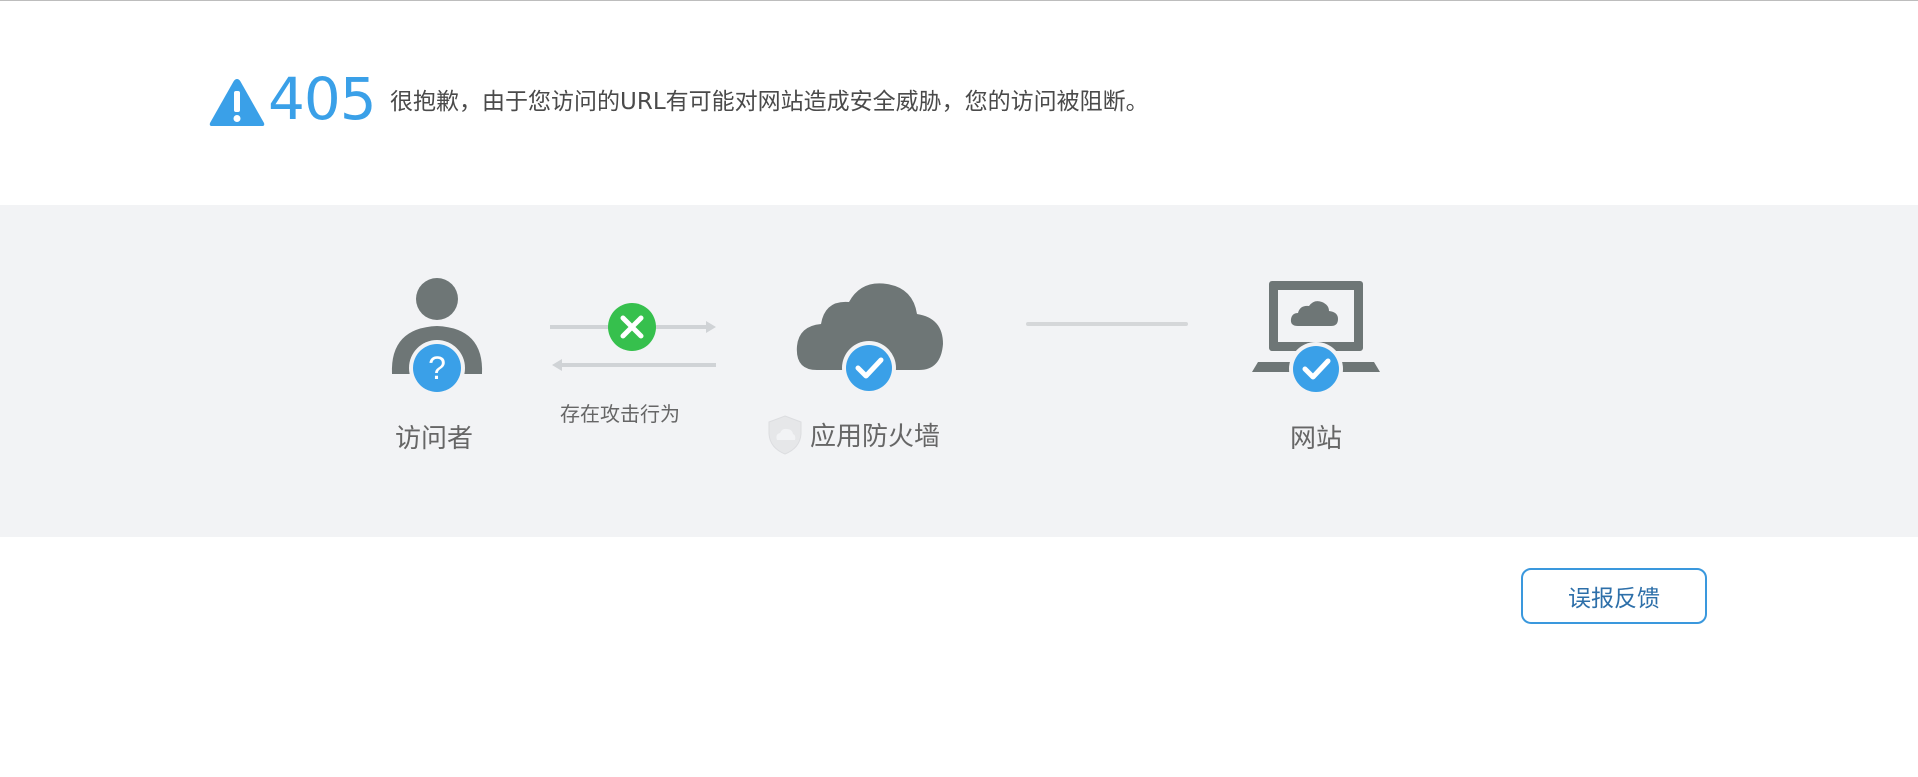  Describe the element at coordinates (875, 437) in the screenshot. I see `firewall-label: 应用防火墙` at that location.